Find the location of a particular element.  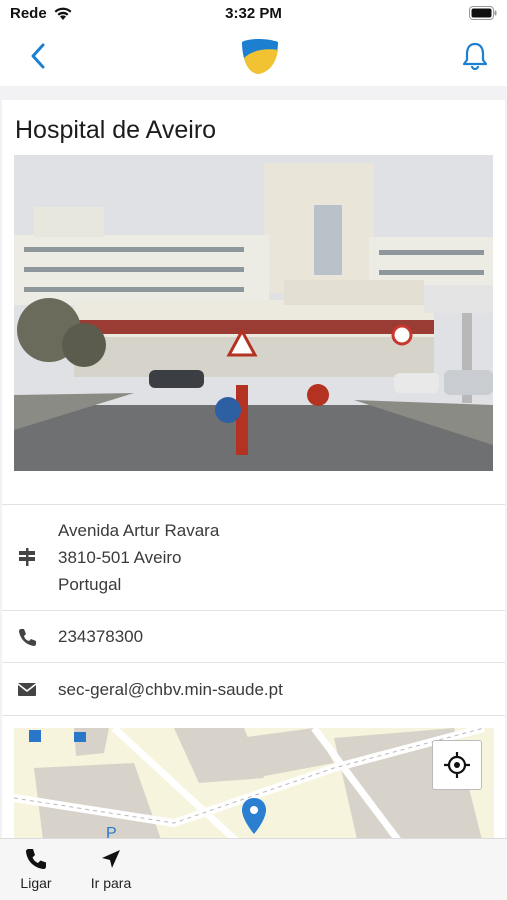

address-postal: 3810-501 Aveiro is located at coordinates (120, 557).